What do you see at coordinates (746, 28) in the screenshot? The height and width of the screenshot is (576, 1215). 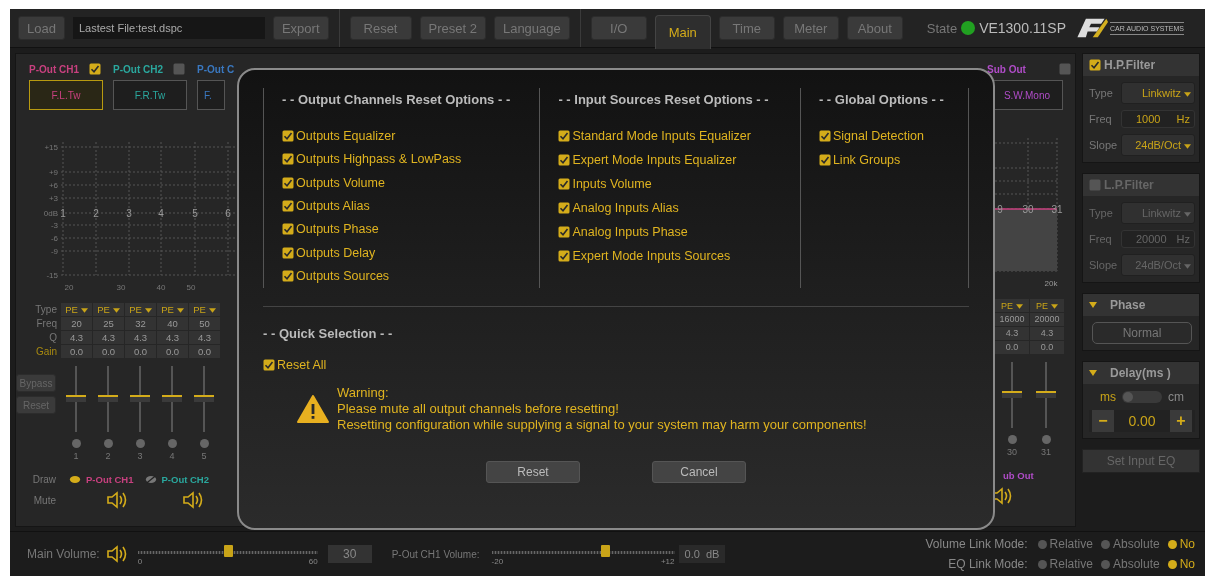 I see `tab: Time` at bounding box center [746, 28].